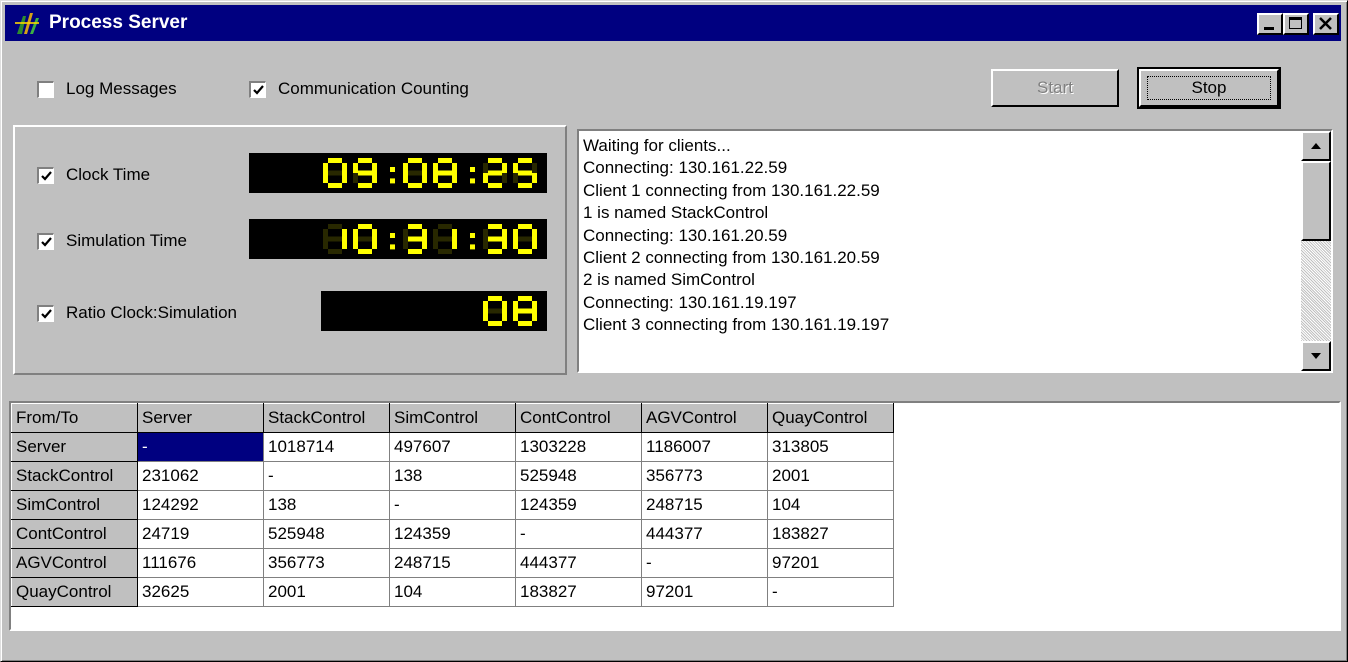 The height and width of the screenshot is (662, 1348). Describe the element at coordinates (74, 476) in the screenshot. I see `row-header: StackControl` at that location.